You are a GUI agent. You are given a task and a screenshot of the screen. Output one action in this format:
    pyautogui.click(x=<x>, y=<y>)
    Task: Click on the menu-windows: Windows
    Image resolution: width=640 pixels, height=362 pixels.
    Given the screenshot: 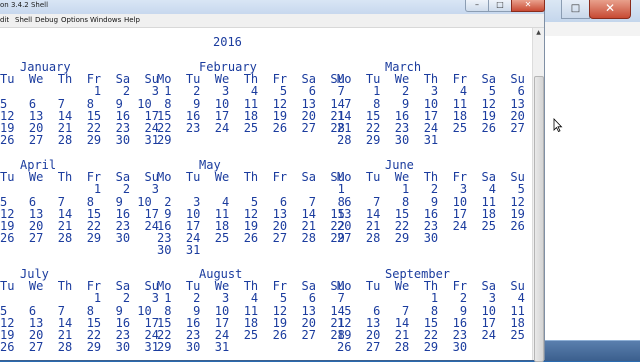 What is the action you would take?
    pyautogui.click(x=105, y=20)
    